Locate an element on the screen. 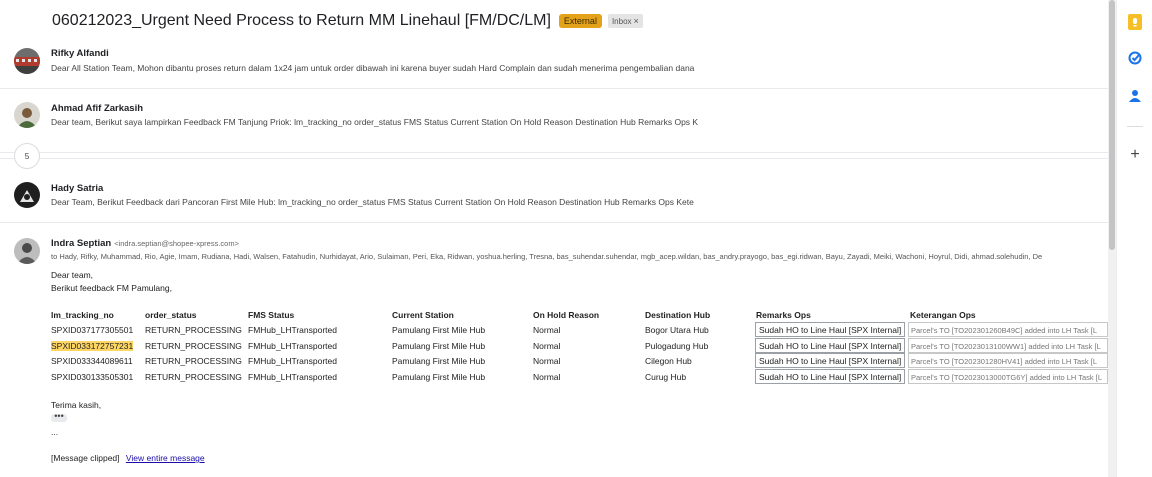 Image resolution: width=1152 pixels, height=477 pixels. table-header: Current Station is located at coordinates (423, 315).